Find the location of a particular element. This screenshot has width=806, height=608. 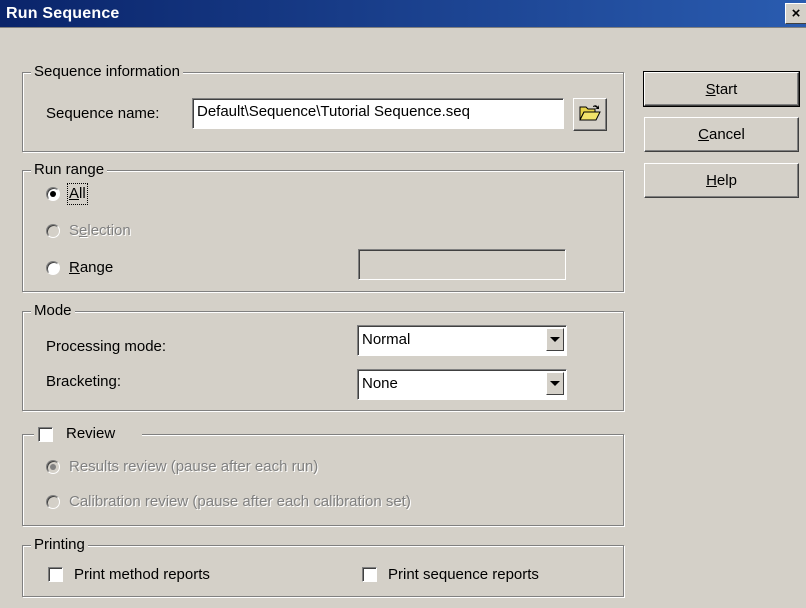

close-button: × is located at coordinates (795, 13).